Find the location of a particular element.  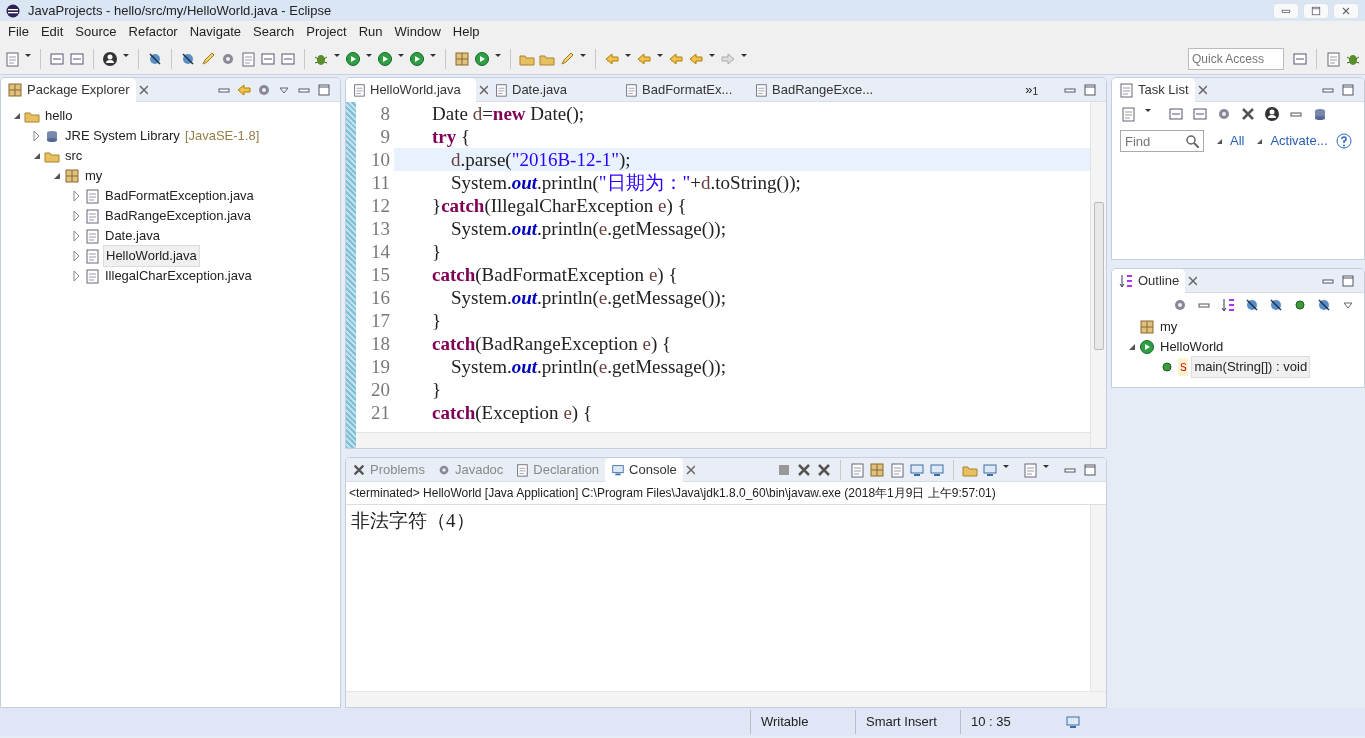

editor-tab: Date.java is located at coordinates (553, 90).